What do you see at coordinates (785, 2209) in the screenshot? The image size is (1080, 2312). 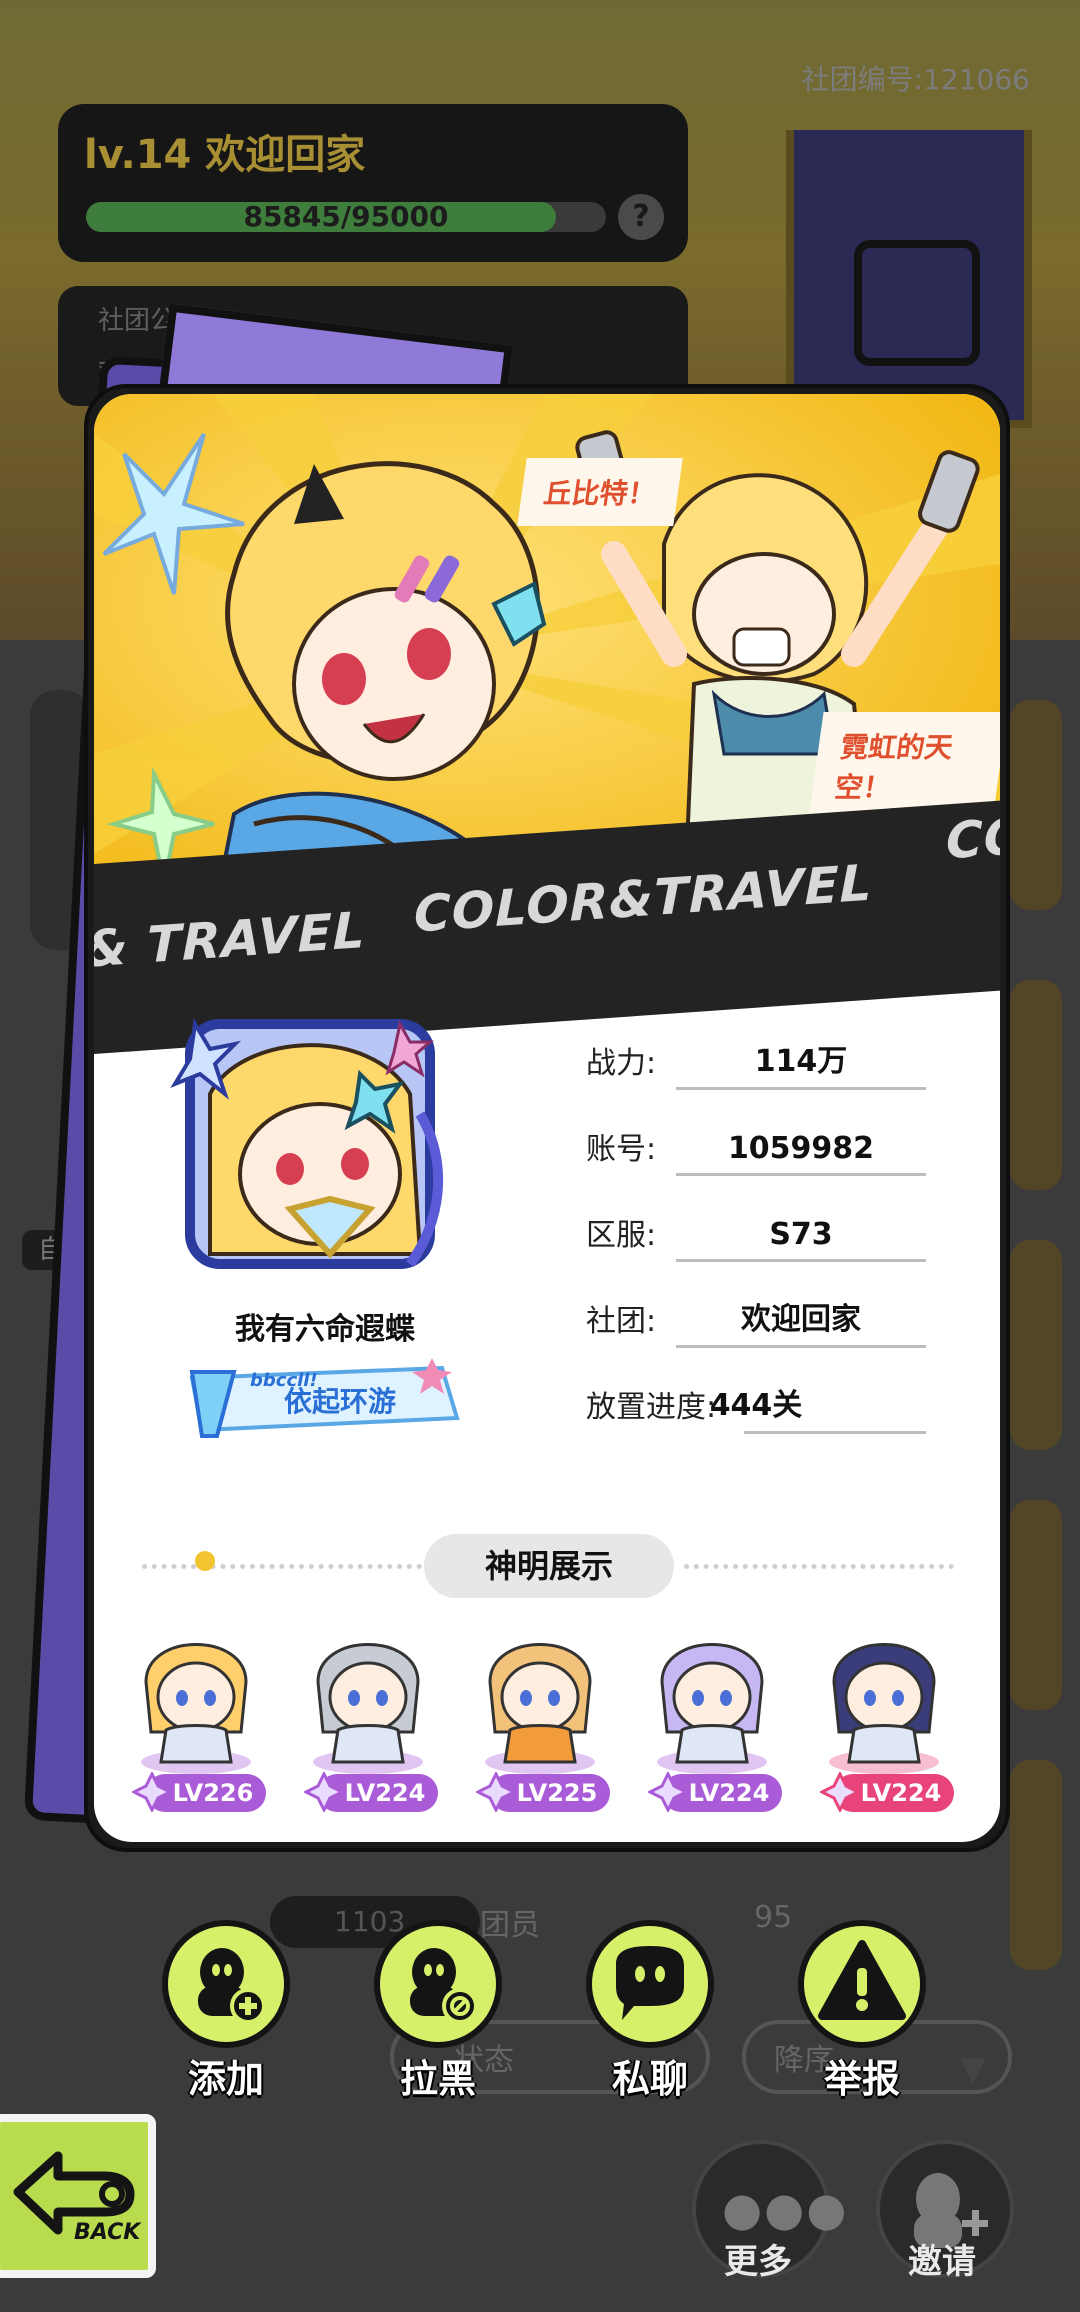 I see `more-icon: ●●●` at bounding box center [785, 2209].